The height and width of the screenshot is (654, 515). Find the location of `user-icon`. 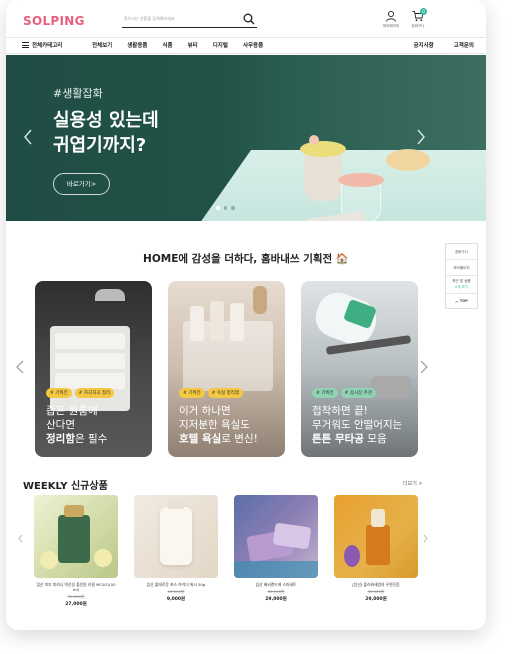

user-icon is located at coordinates (391, 16).